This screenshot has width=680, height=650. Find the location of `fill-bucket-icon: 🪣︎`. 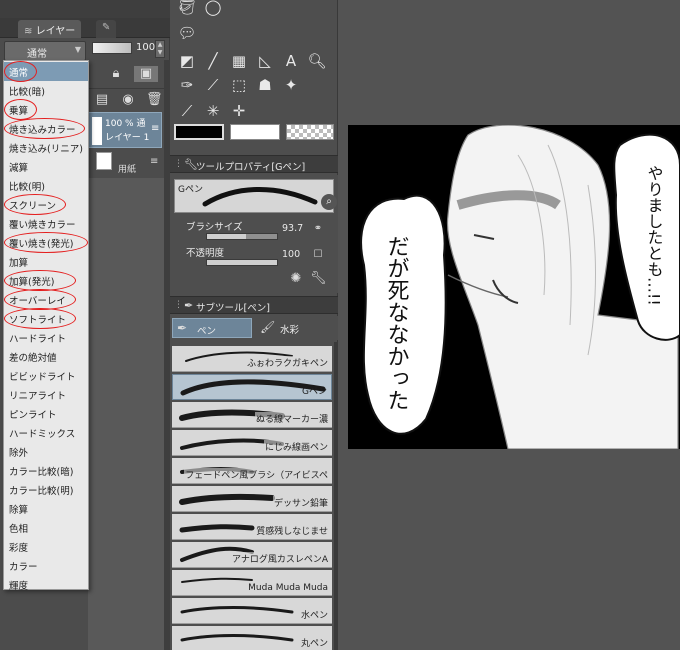

fill-bucket-icon: 🪣︎ is located at coordinates (187, 9).